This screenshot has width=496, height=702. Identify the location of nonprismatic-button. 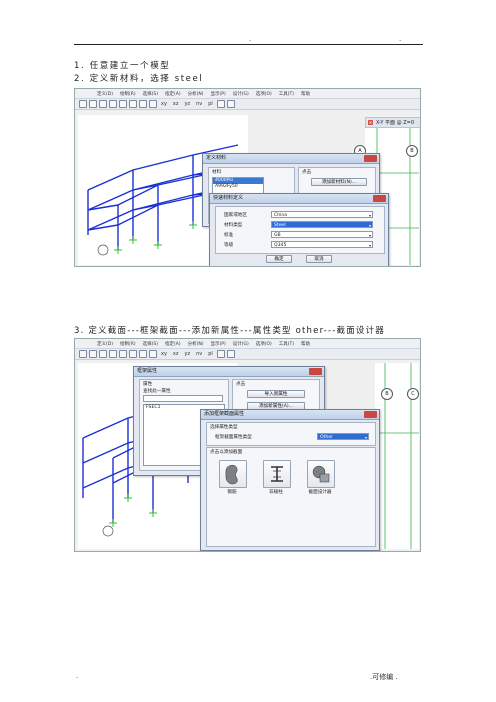
(277, 474).